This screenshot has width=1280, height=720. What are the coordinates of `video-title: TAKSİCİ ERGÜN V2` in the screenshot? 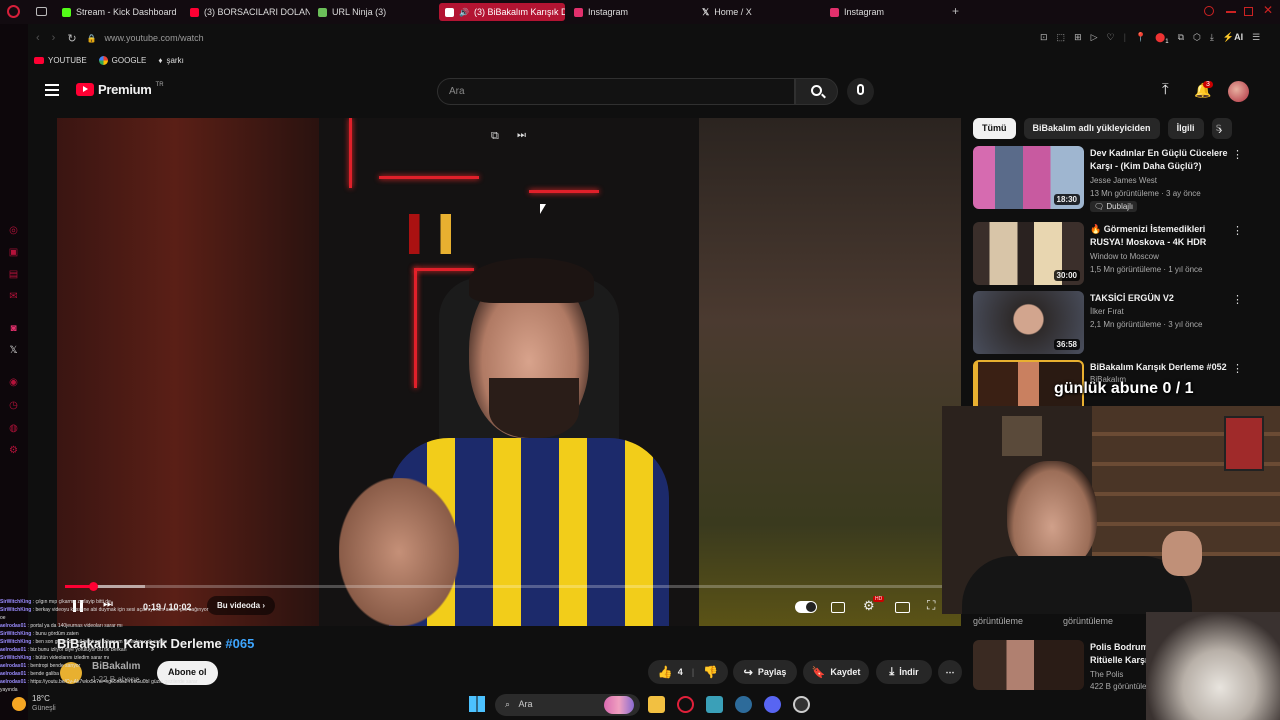 It's located at (1160, 298).